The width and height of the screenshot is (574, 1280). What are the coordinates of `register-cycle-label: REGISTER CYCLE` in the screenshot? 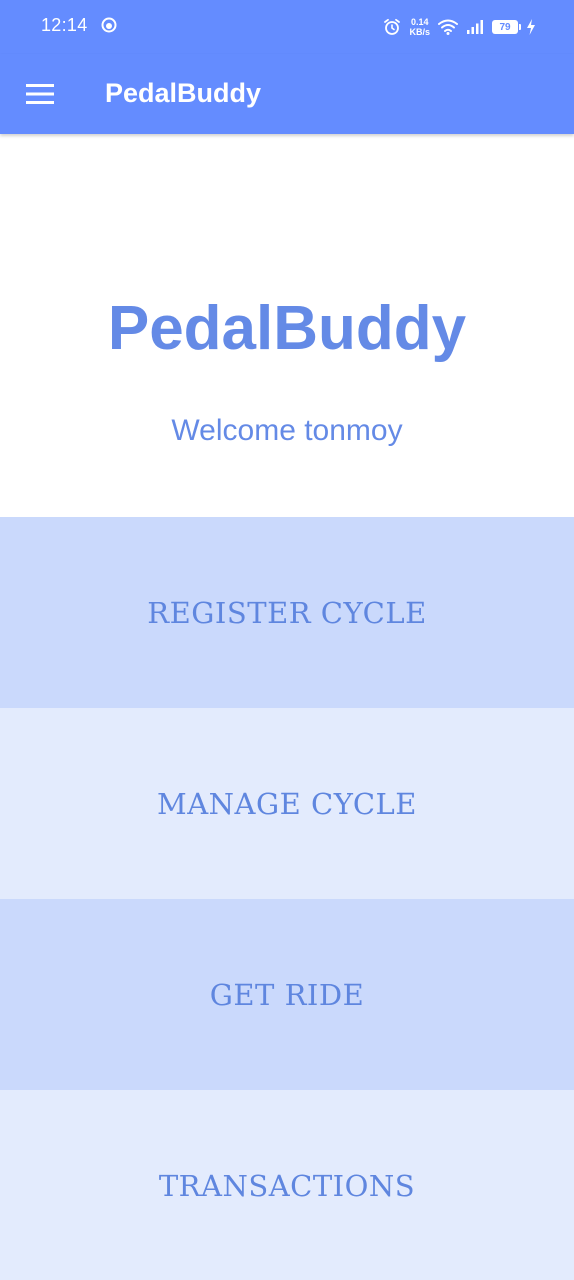 It's located at (287, 612).